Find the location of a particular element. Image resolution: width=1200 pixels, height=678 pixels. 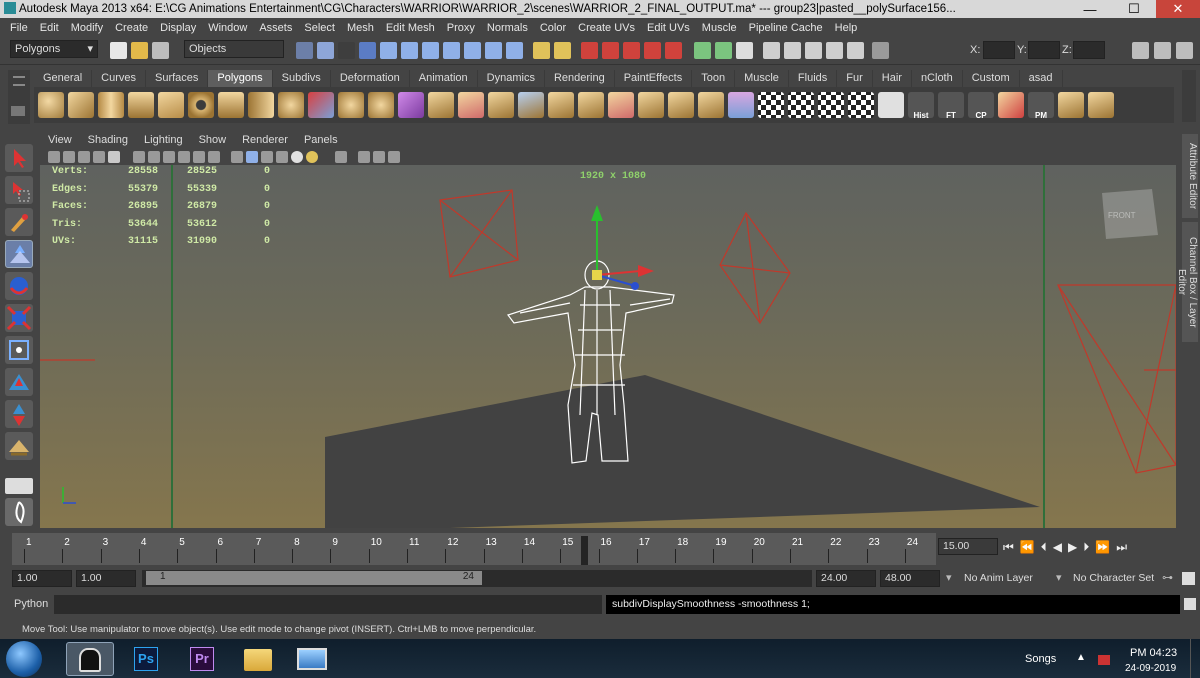

bevel-icon is located at coordinates (651, 105).